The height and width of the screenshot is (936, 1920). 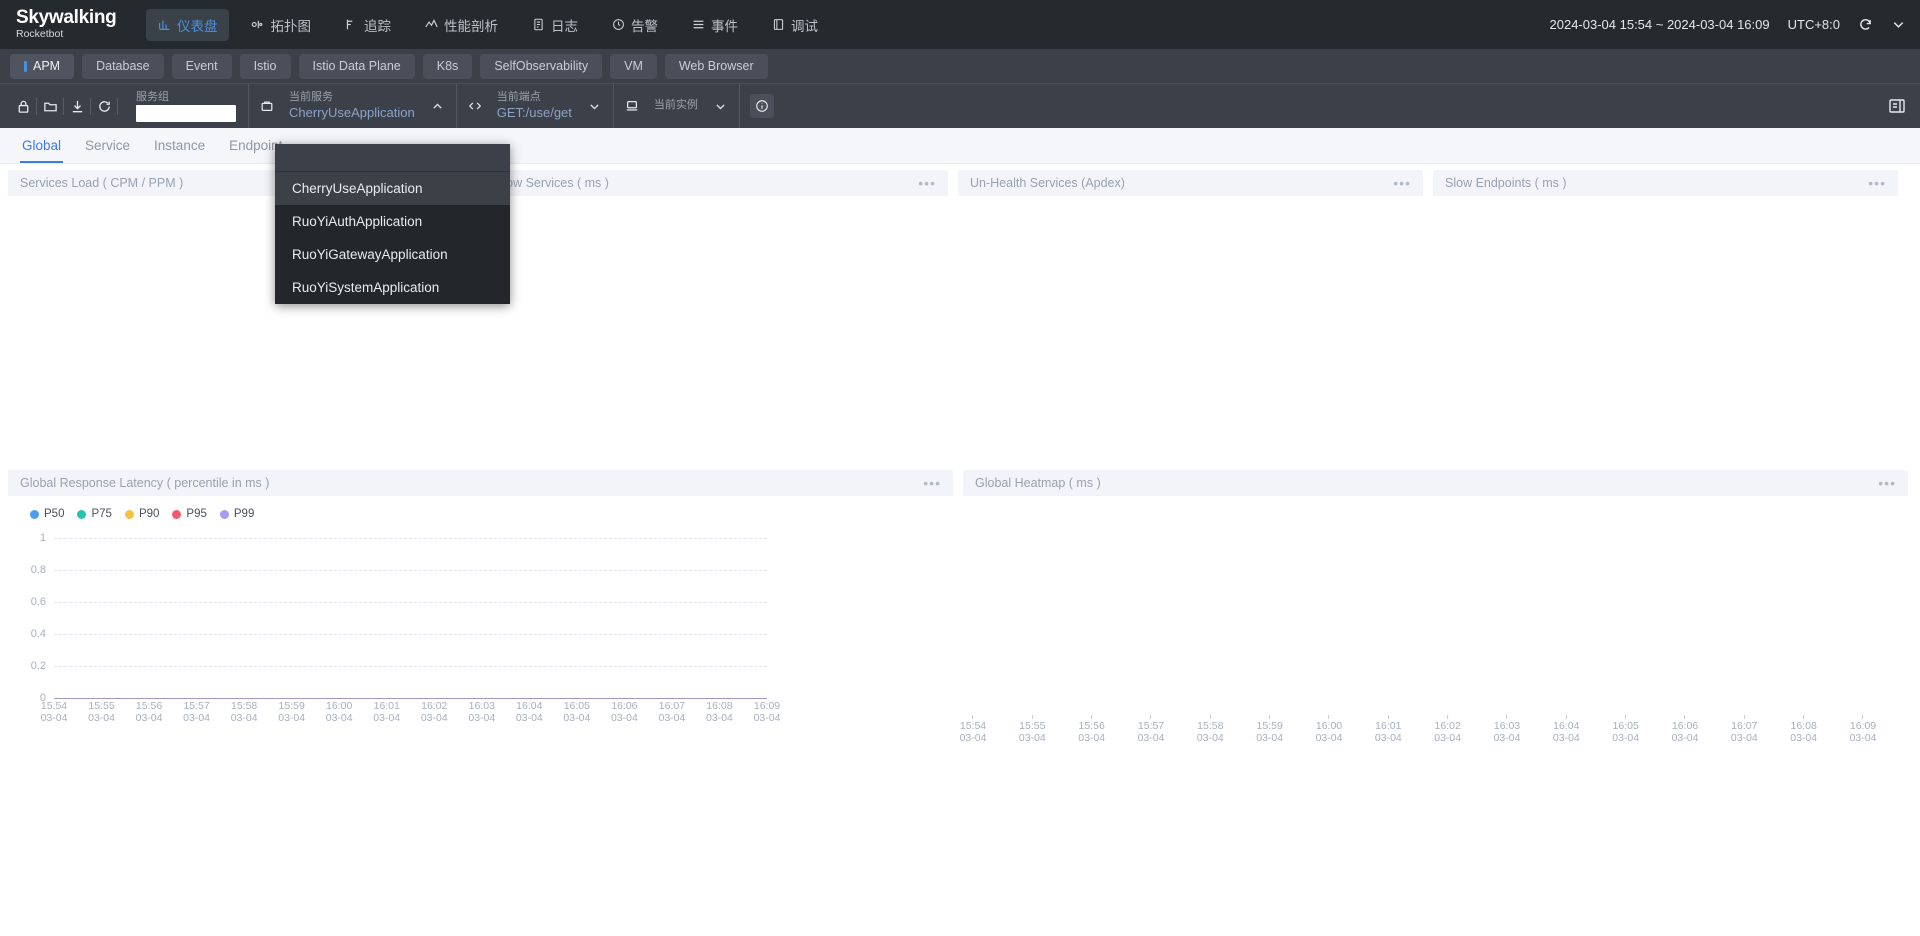 I want to click on current-service-selector: 当前服务 CherryUseApplication, so click(x=352, y=106).